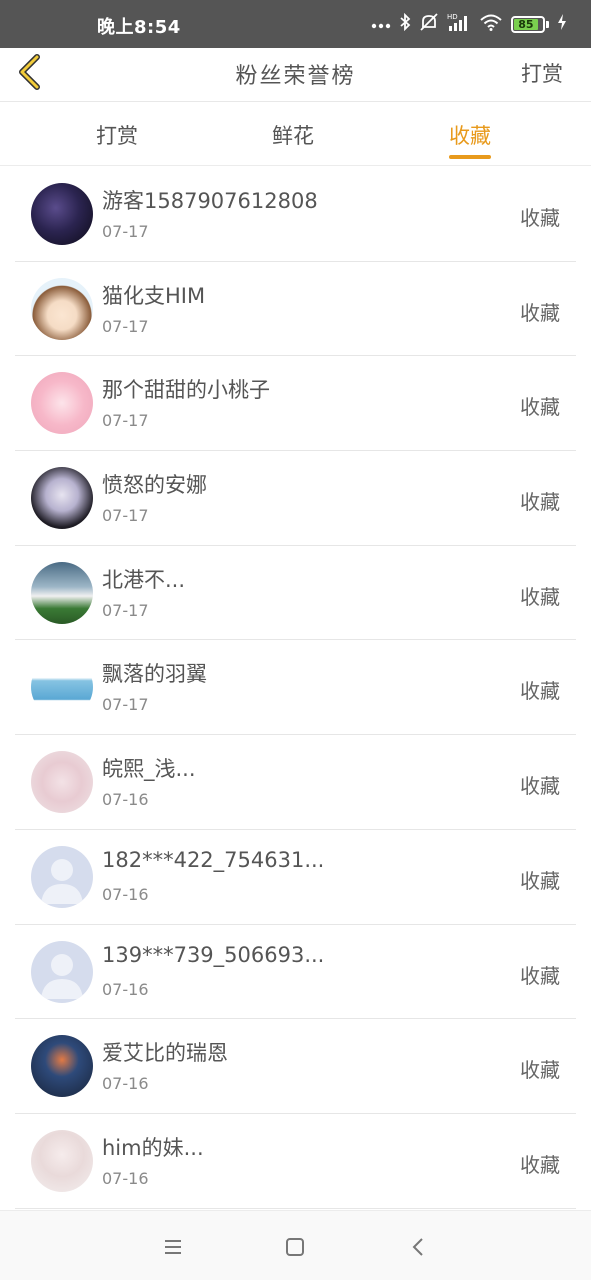 Image resolution: width=591 pixels, height=1280 pixels. I want to click on tab-bar: 打赏 鲜花 收藏, so click(295, 134).